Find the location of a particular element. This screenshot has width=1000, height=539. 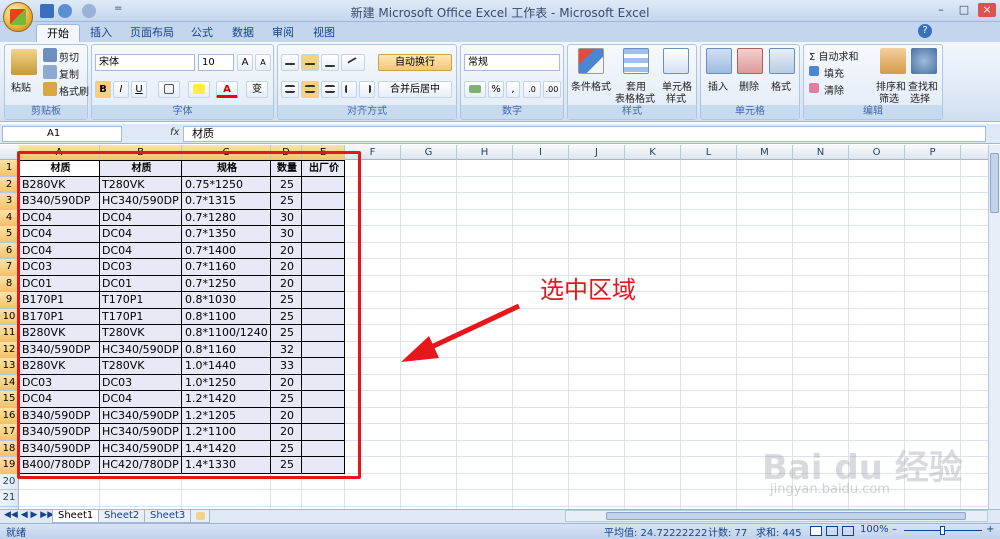

decrease-indent-button is located at coordinates (349, 89).